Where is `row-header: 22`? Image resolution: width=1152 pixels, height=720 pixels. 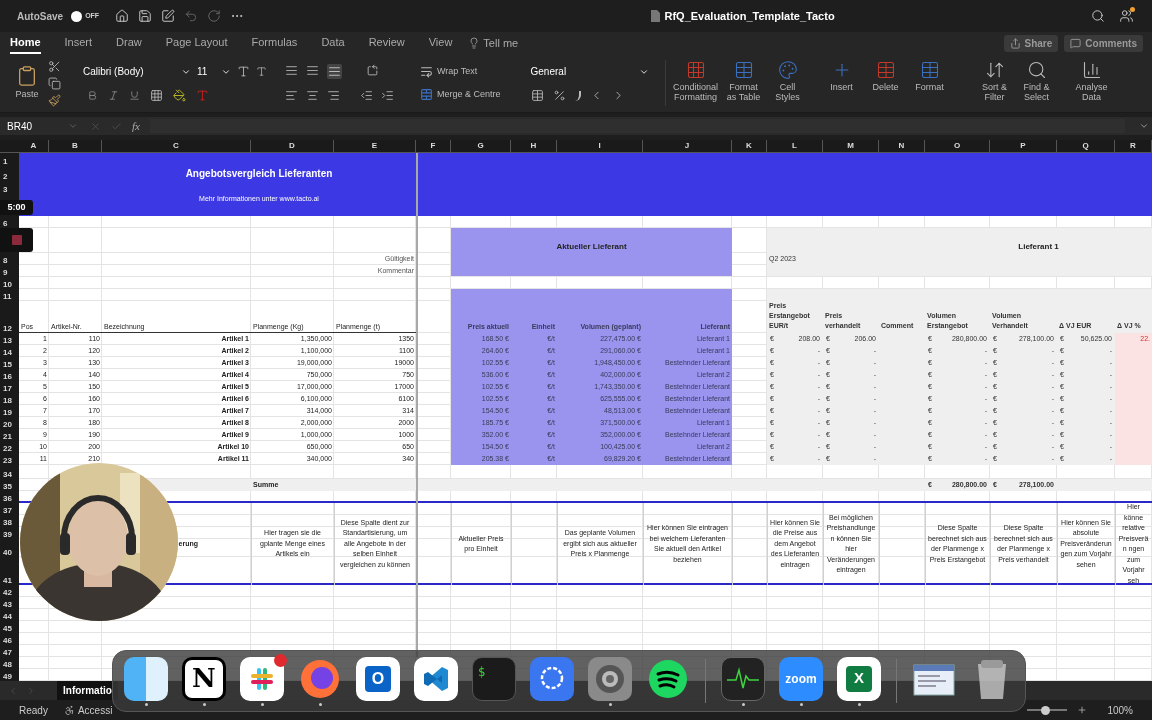
row-header: 22 is located at coordinates (6, 448).